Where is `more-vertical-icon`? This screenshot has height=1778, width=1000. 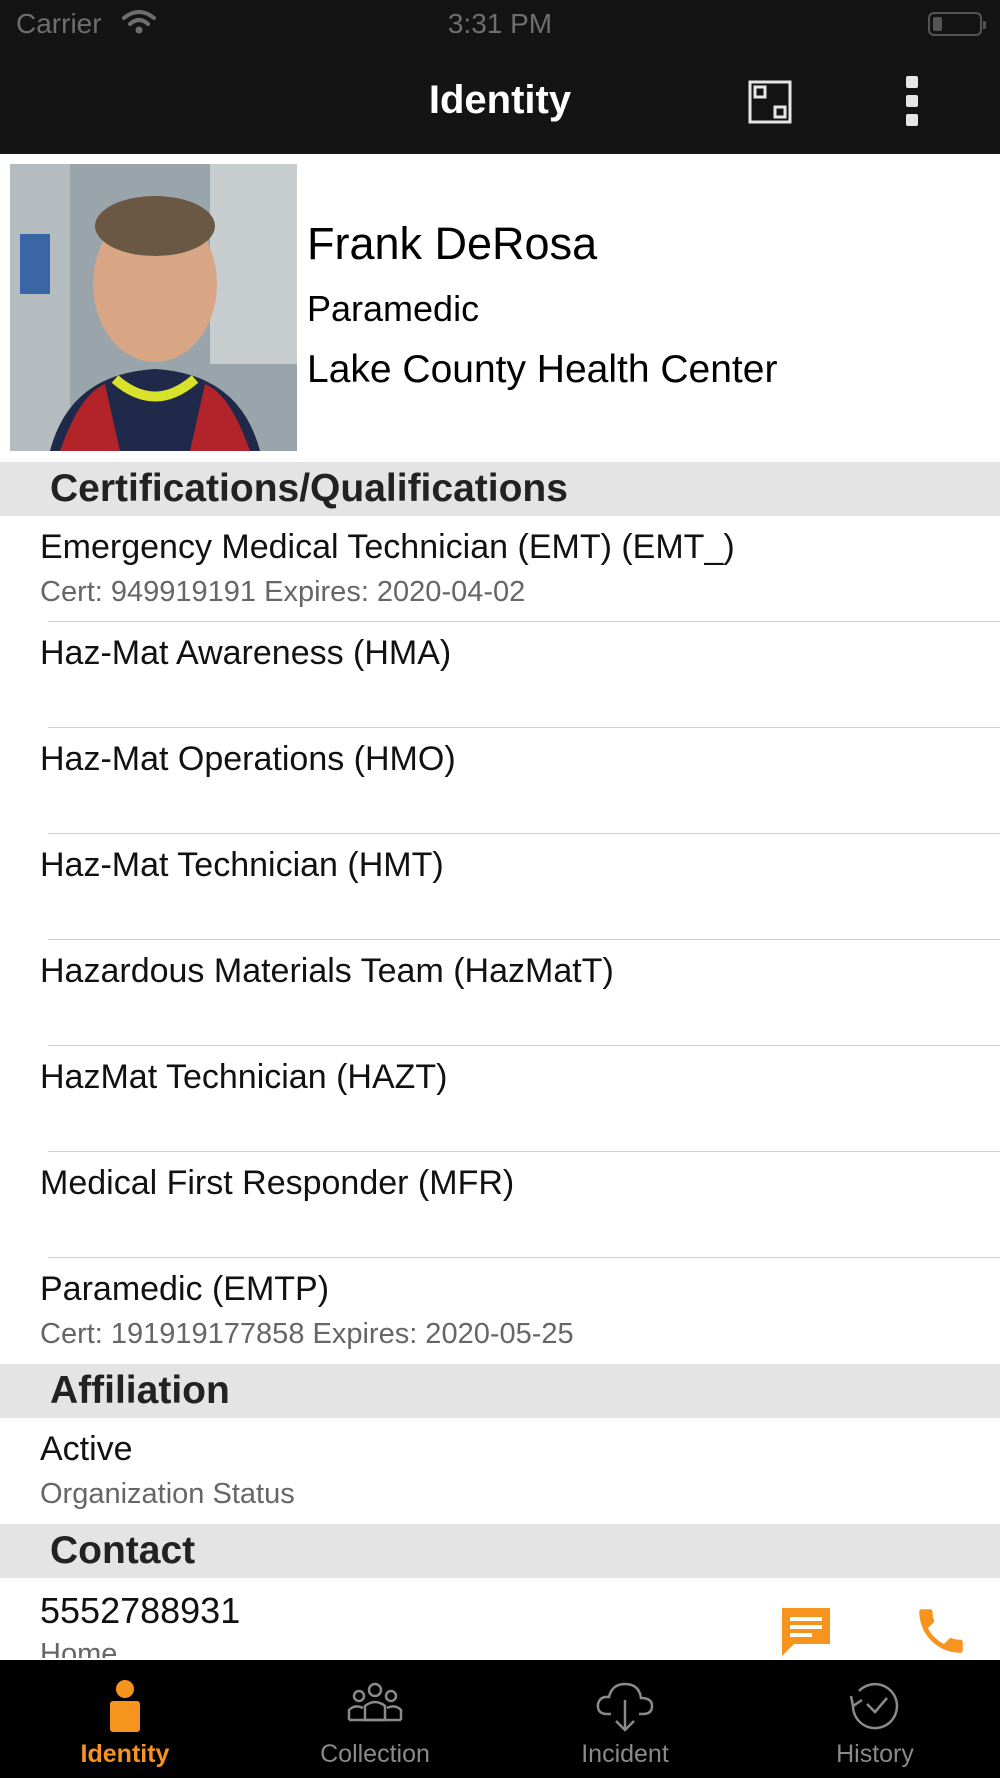
more-vertical-icon is located at coordinates (912, 102).